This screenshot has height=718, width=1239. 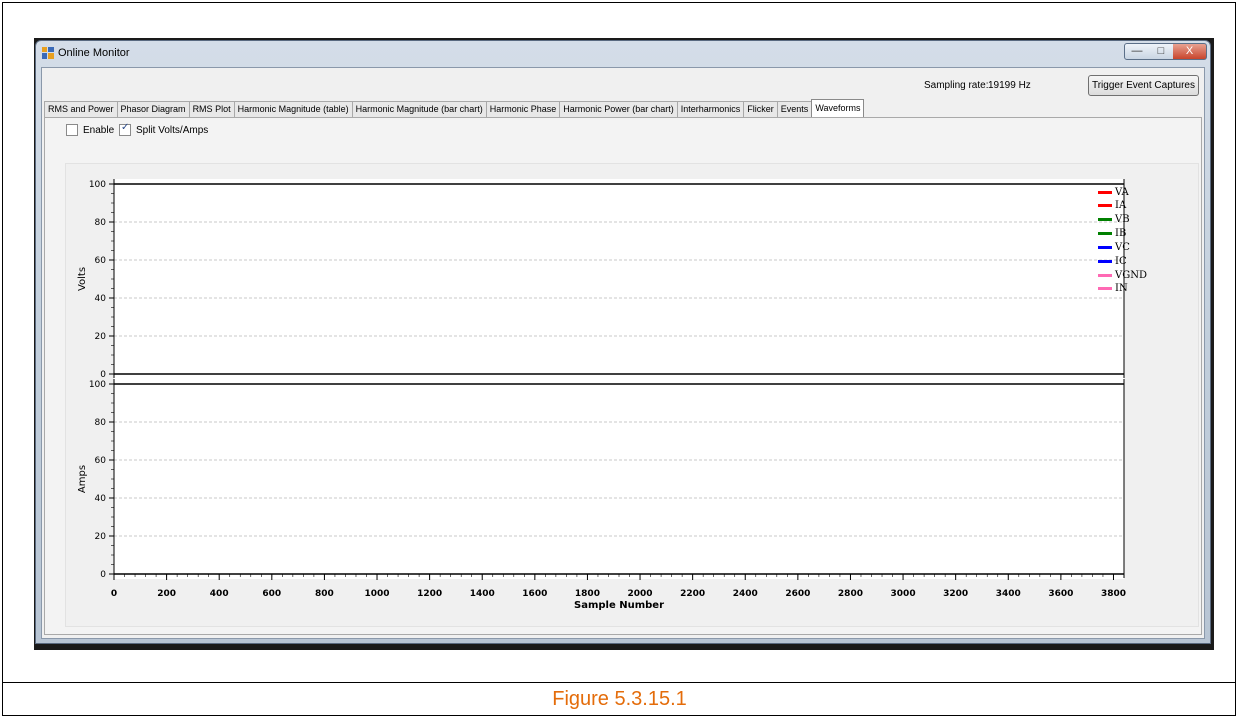 I want to click on figure-caption: Figure 5.3.15.1, so click(x=619, y=699).